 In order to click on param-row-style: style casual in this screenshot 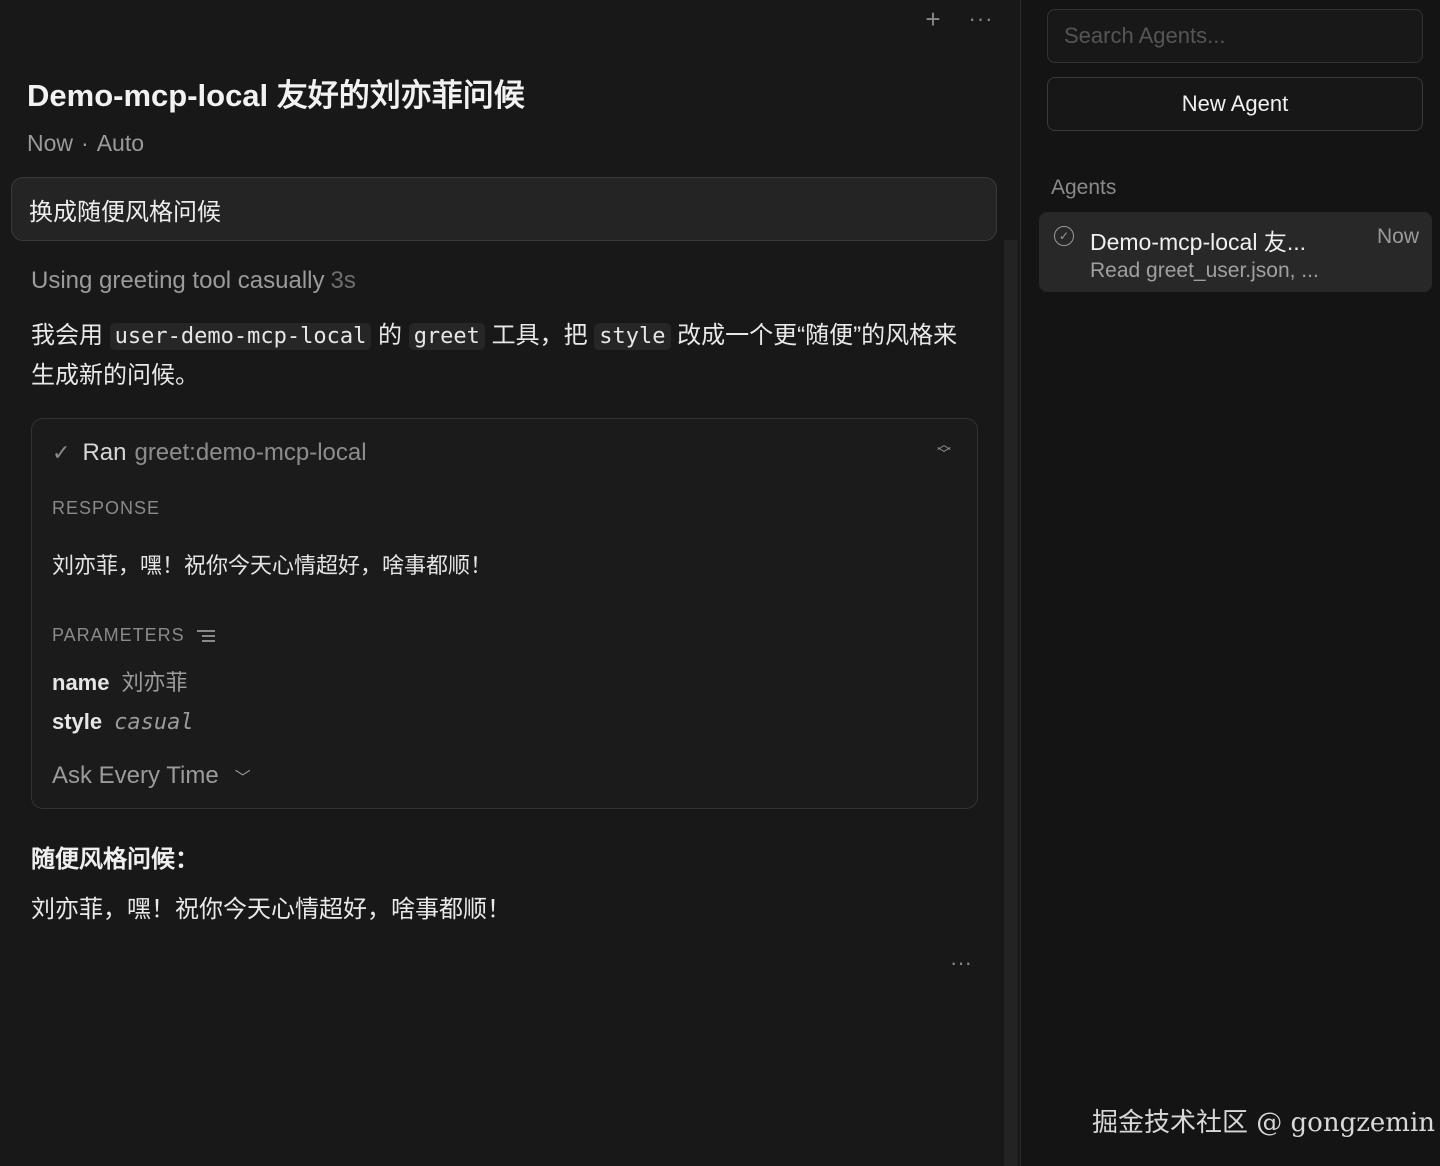, I will do `click(123, 722)`.